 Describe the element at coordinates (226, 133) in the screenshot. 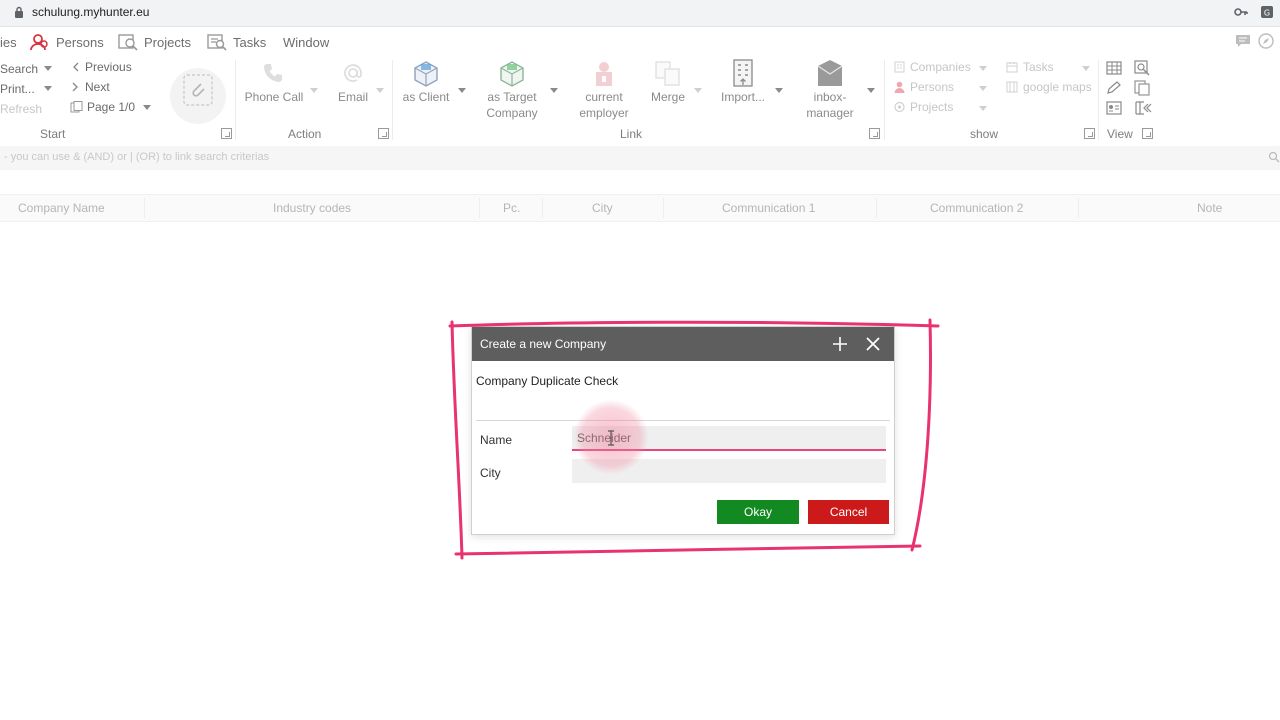

I see `start-group-launcher` at that location.